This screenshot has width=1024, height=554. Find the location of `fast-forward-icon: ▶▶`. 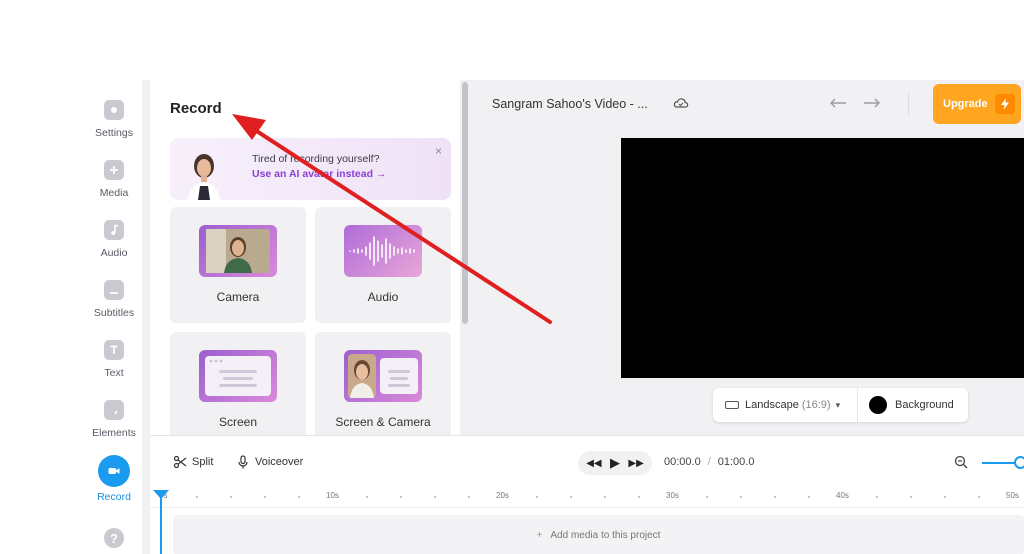

fast-forward-icon: ▶▶ is located at coordinates (635, 463).